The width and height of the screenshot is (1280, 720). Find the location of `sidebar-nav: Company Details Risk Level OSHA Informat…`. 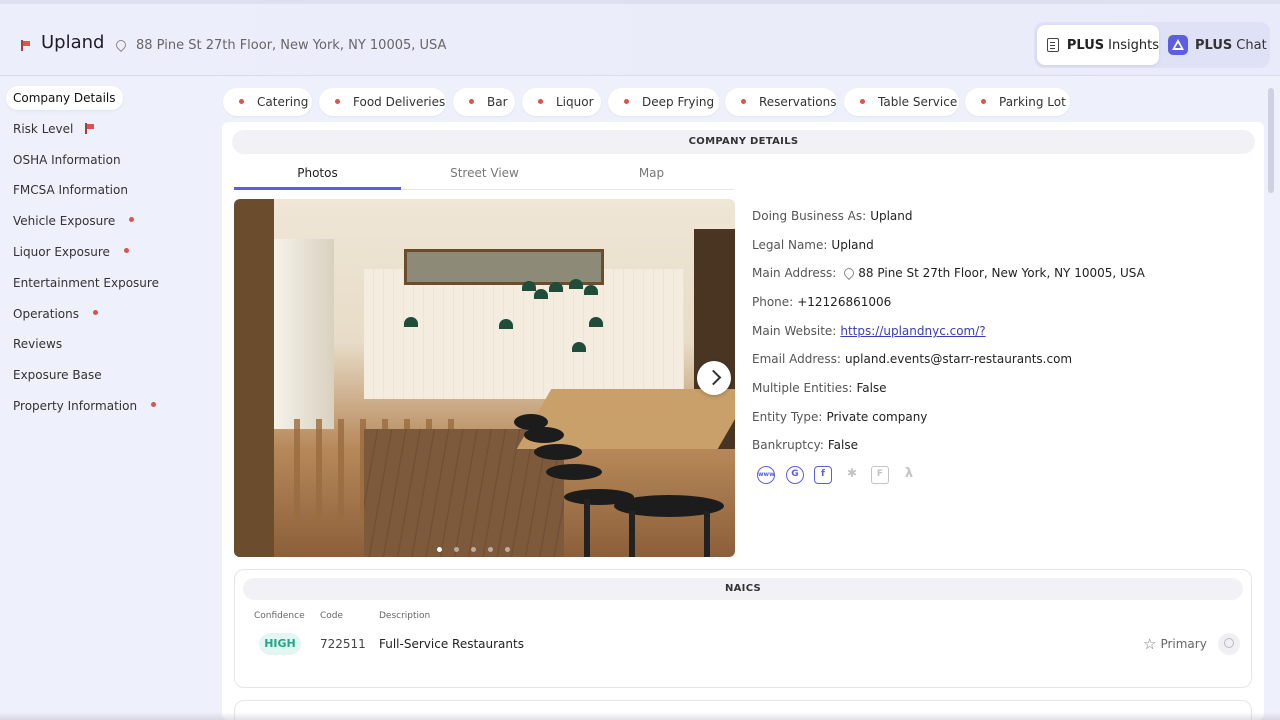

sidebar-nav: Company Details Risk Level OSHA Informat… is located at coordinates (107, 400).